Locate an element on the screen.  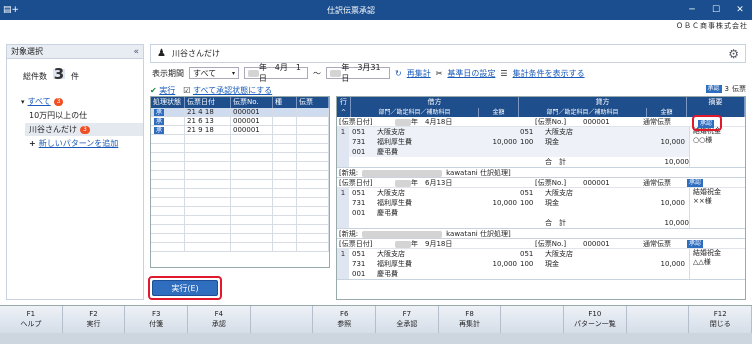
refresh-icon: ↻ is located at coordinates (398, 73).